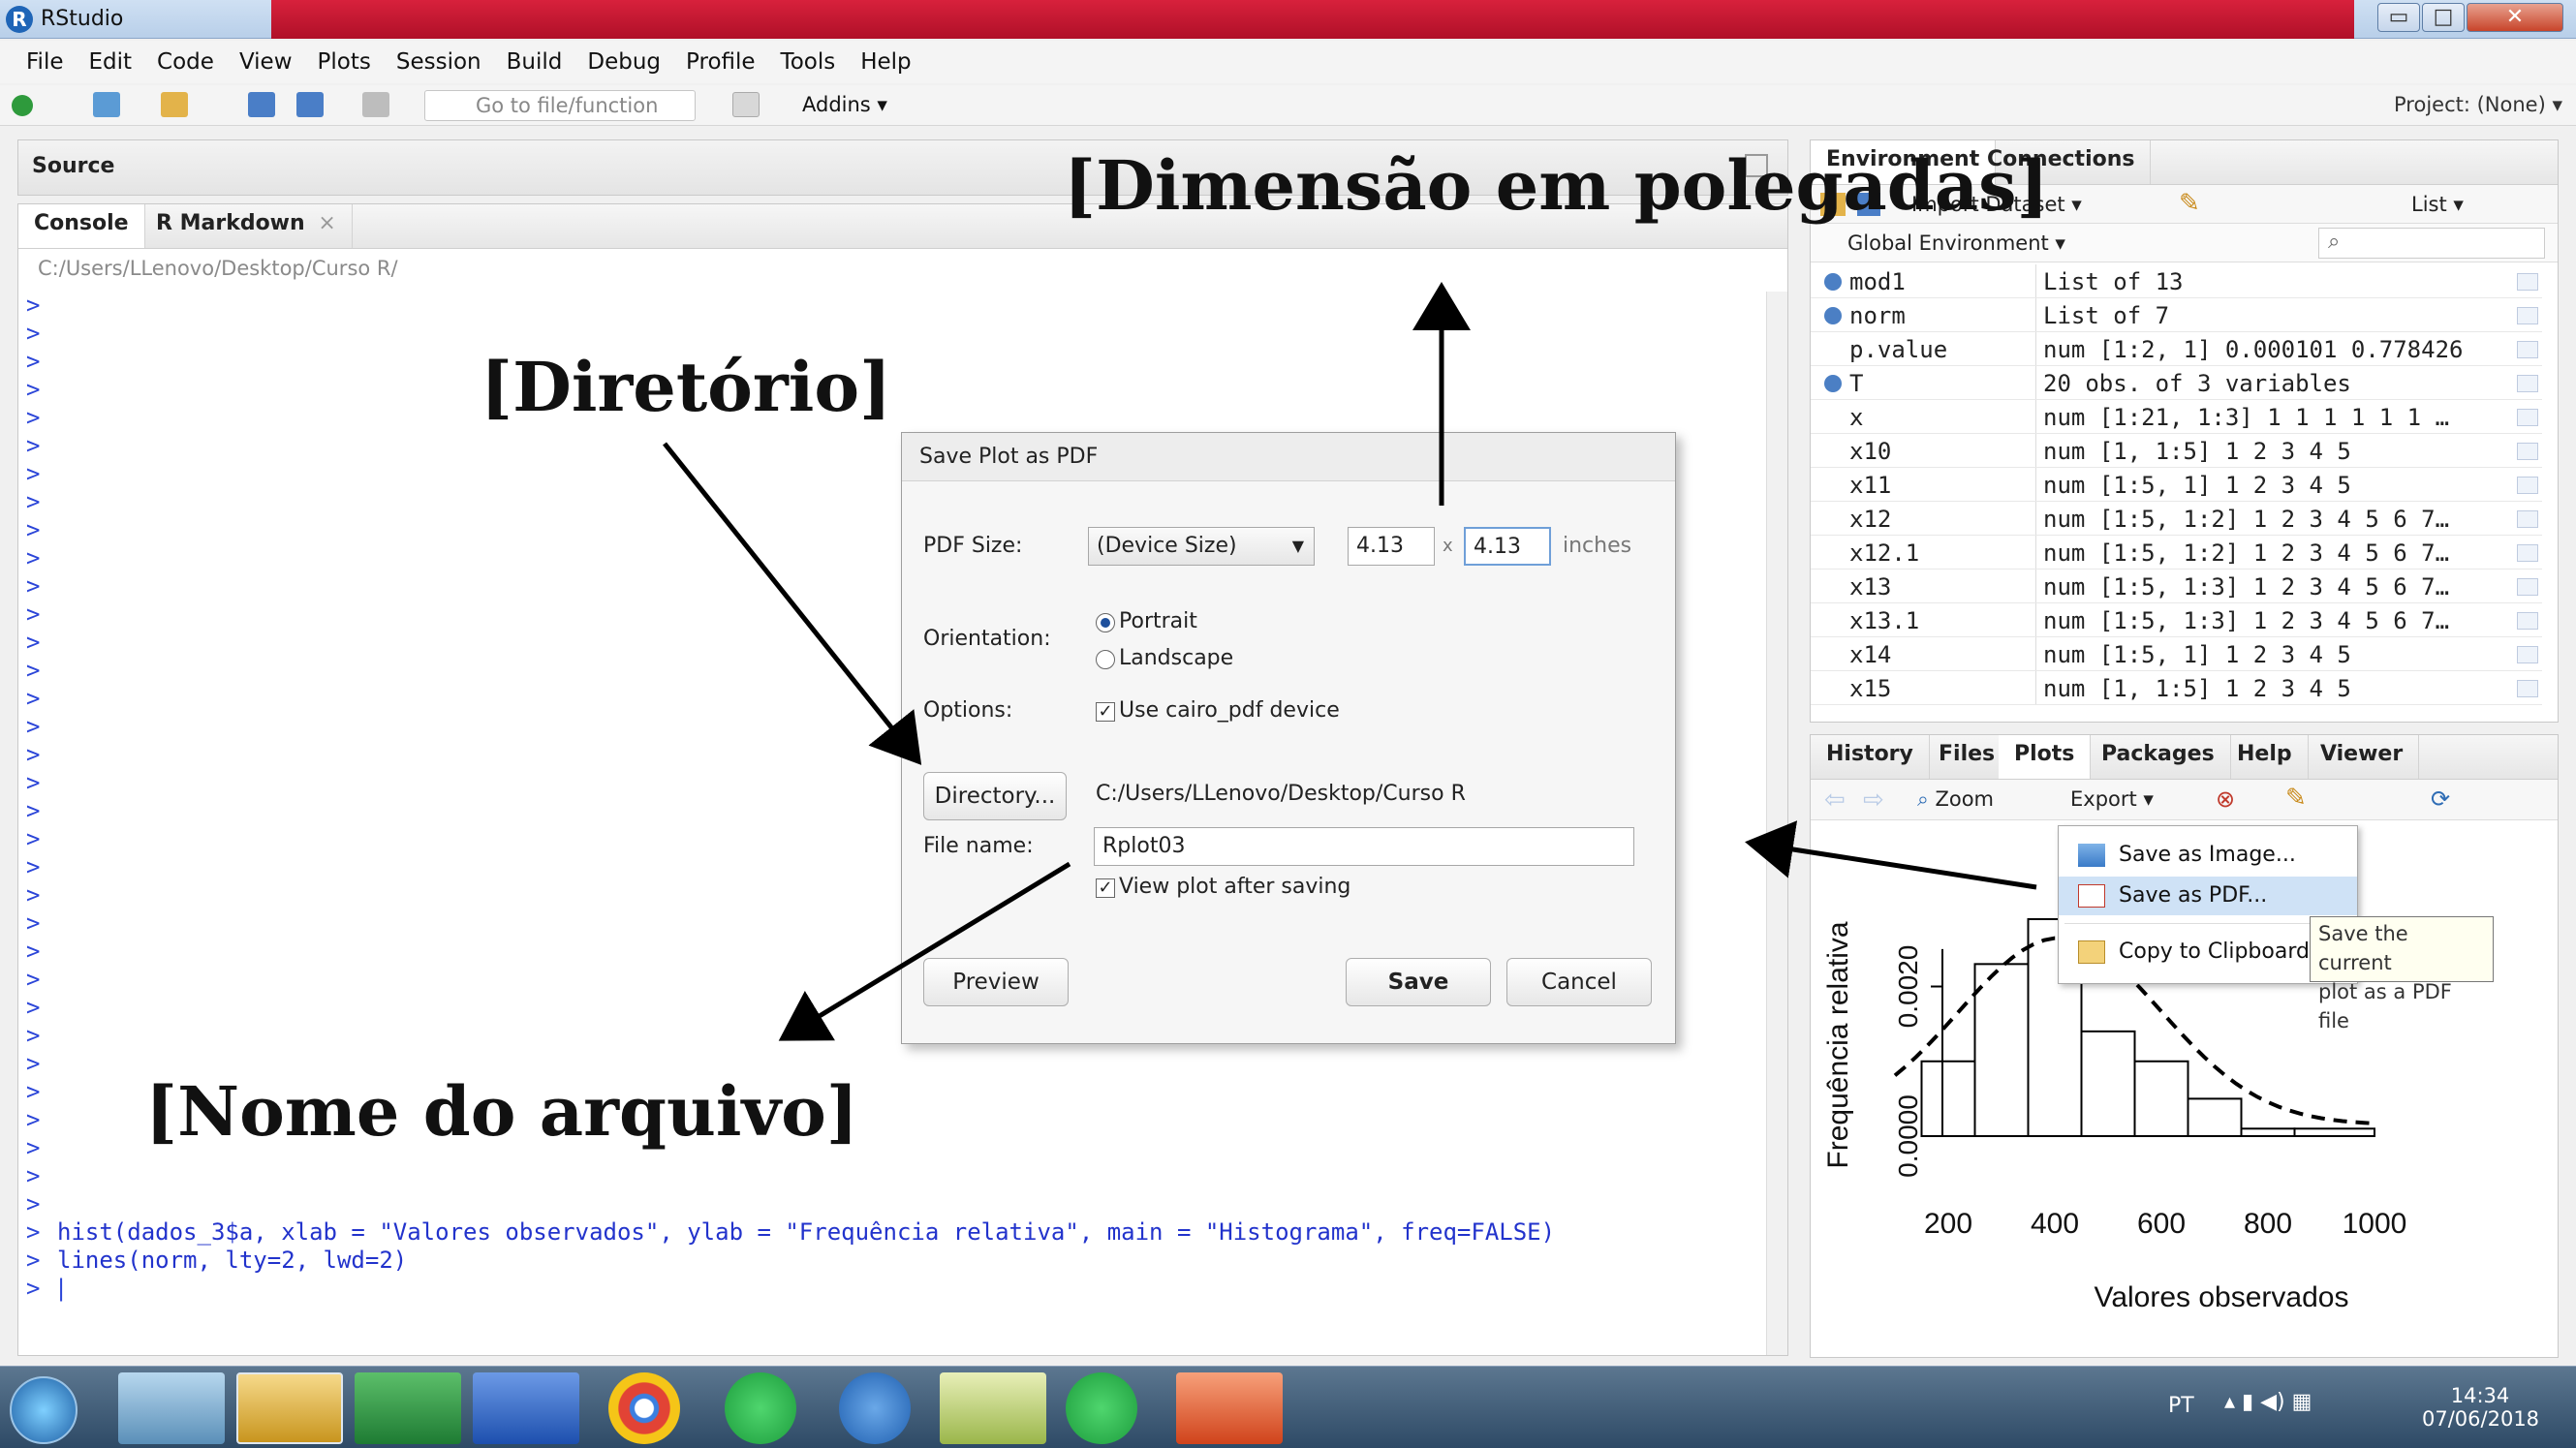 The width and height of the screenshot is (2576, 1448). What do you see at coordinates (1105, 888) in the screenshot?
I see `view-after-checkbox: ✓` at bounding box center [1105, 888].